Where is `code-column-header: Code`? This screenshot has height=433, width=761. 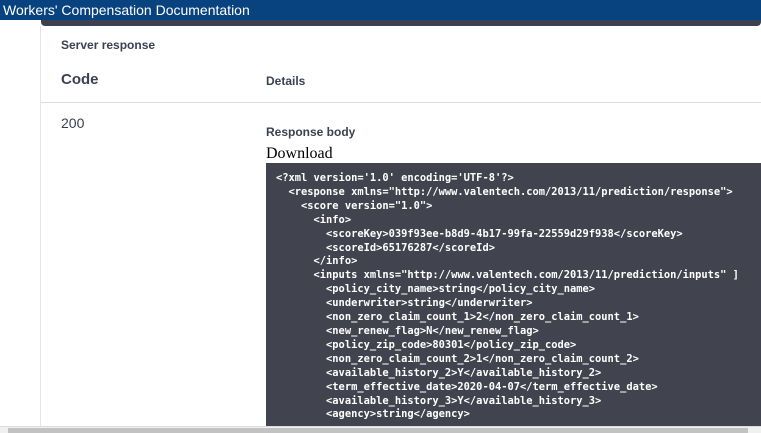 code-column-header: Code is located at coordinates (80, 79).